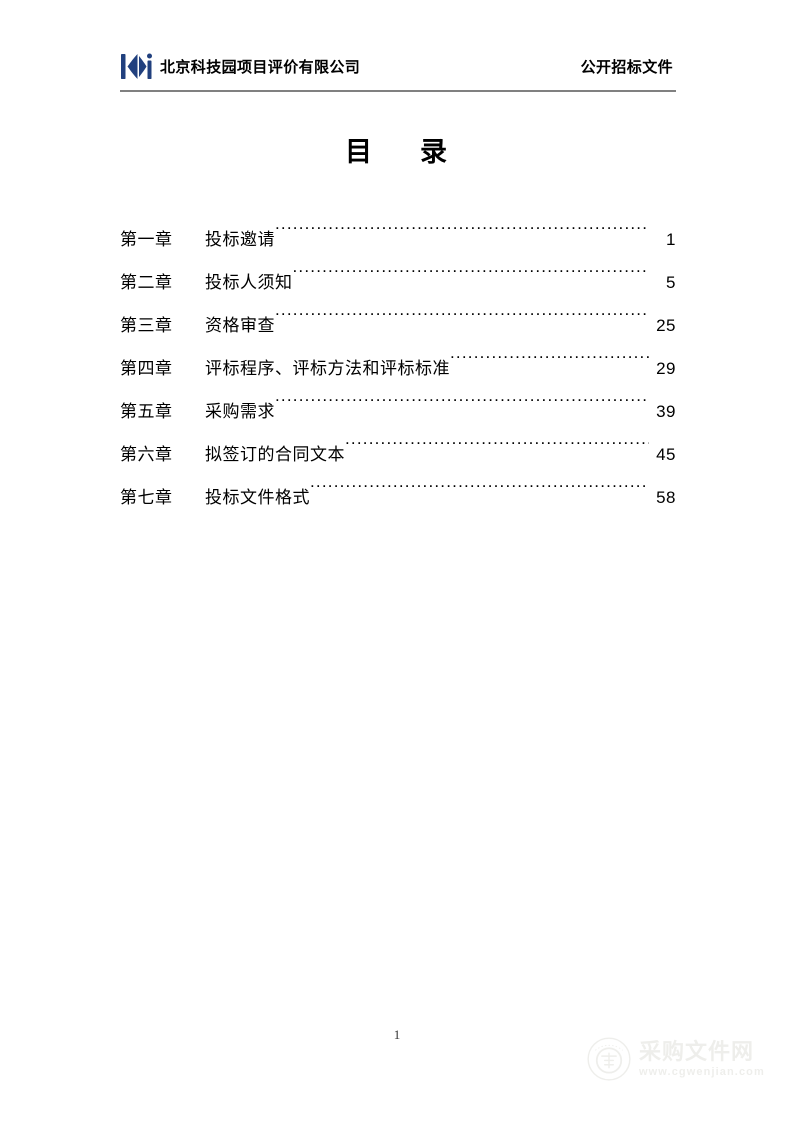  Describe the element at coordinates (398, 67) in the screenshot. I see `document-header: 北京科技园项目评价有限公司 公开招标文件` at that location.